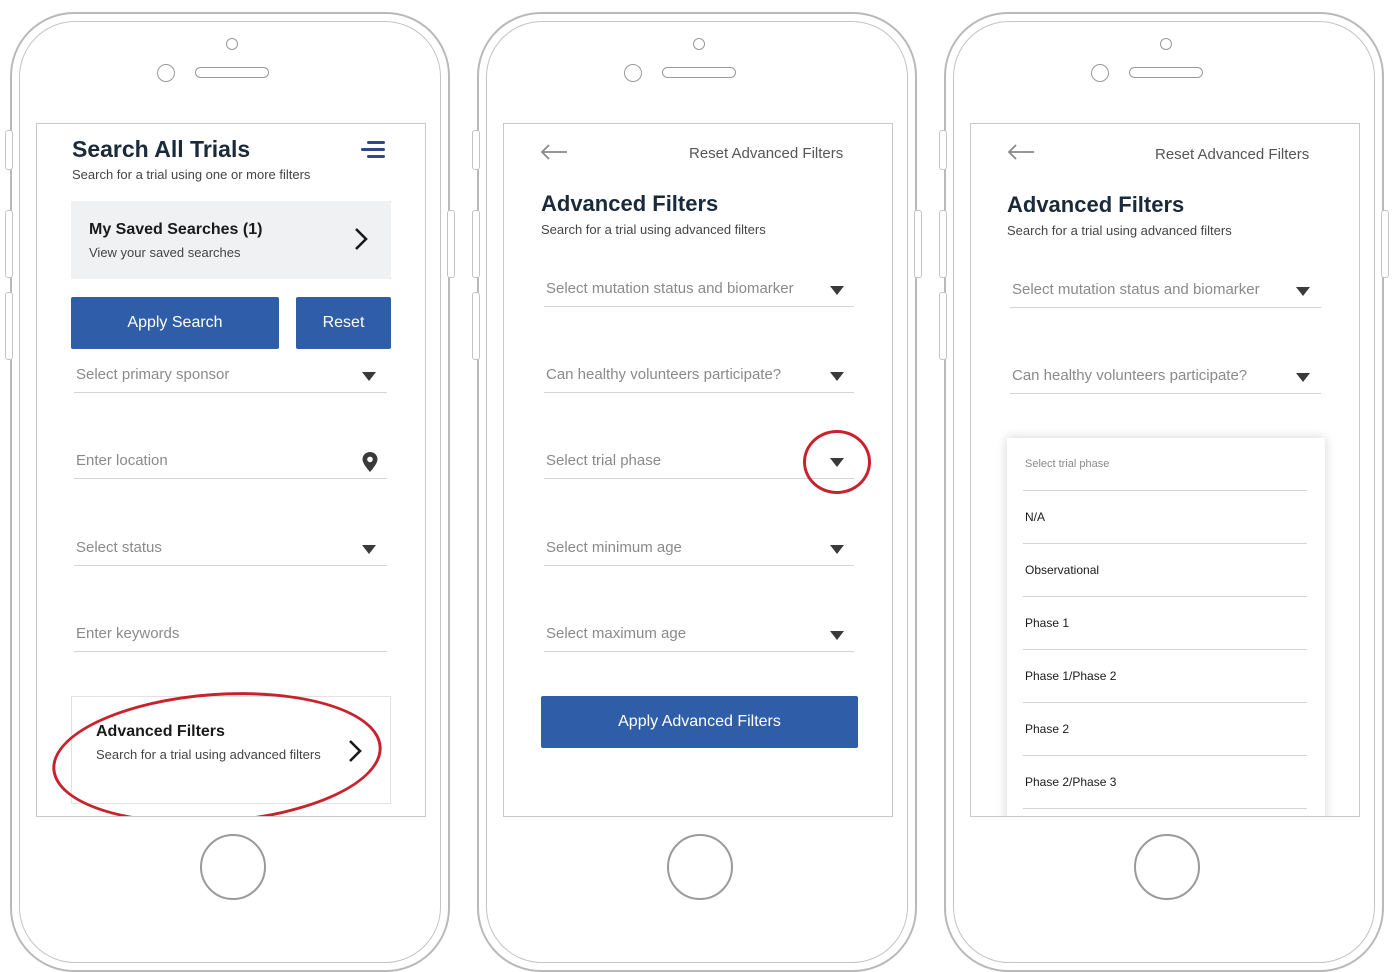 The image size is (1396, 972). I want to click on location-input: Enter location, so click(230, 463).